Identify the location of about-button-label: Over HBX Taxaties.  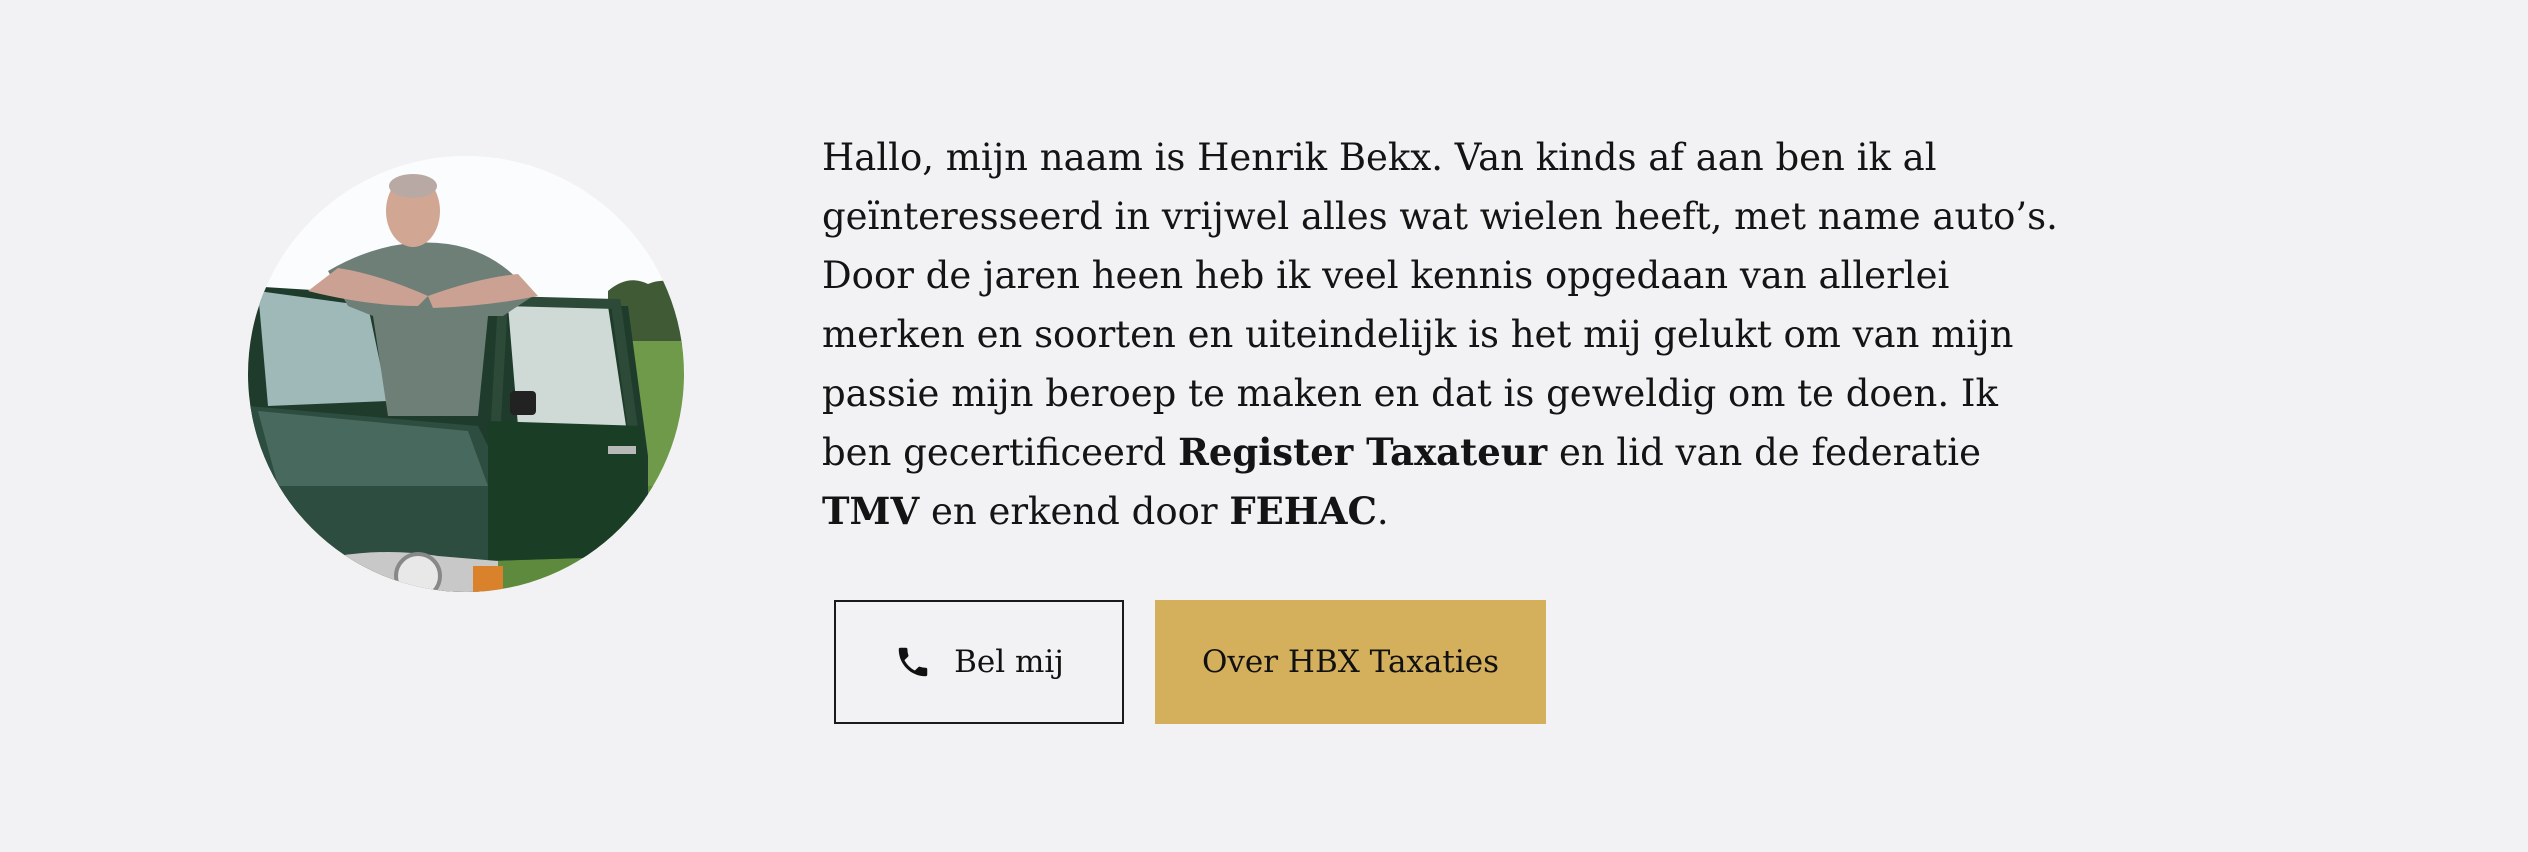
(1350, 662).